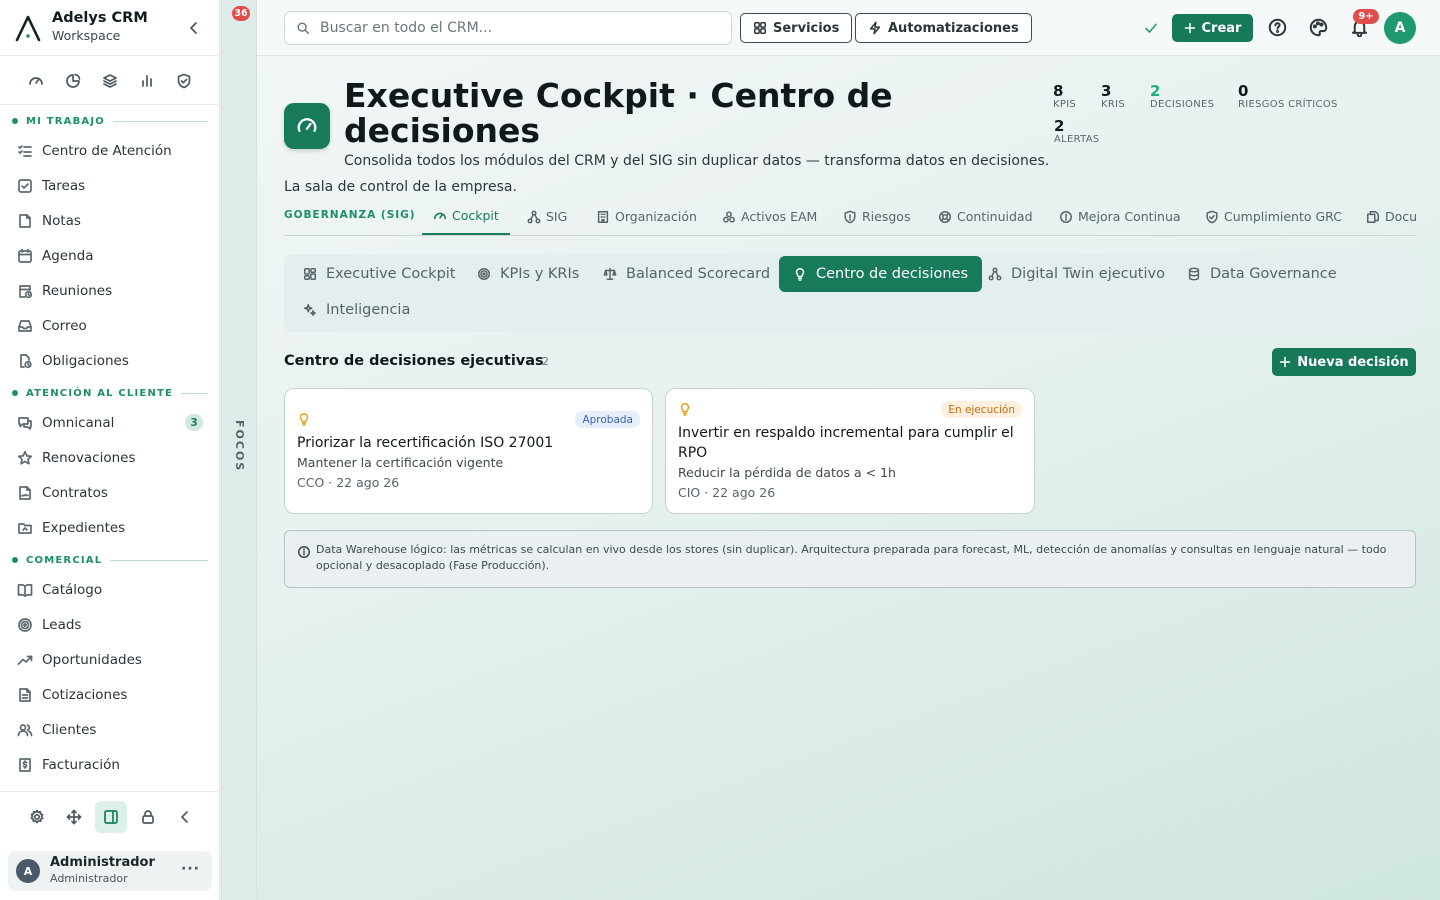 This screenshot has width=1440, height=900. What do you see at coordinates (1285, 362) in the screenshot?
I see `plus-icon` at bounding box center [1285, 362].